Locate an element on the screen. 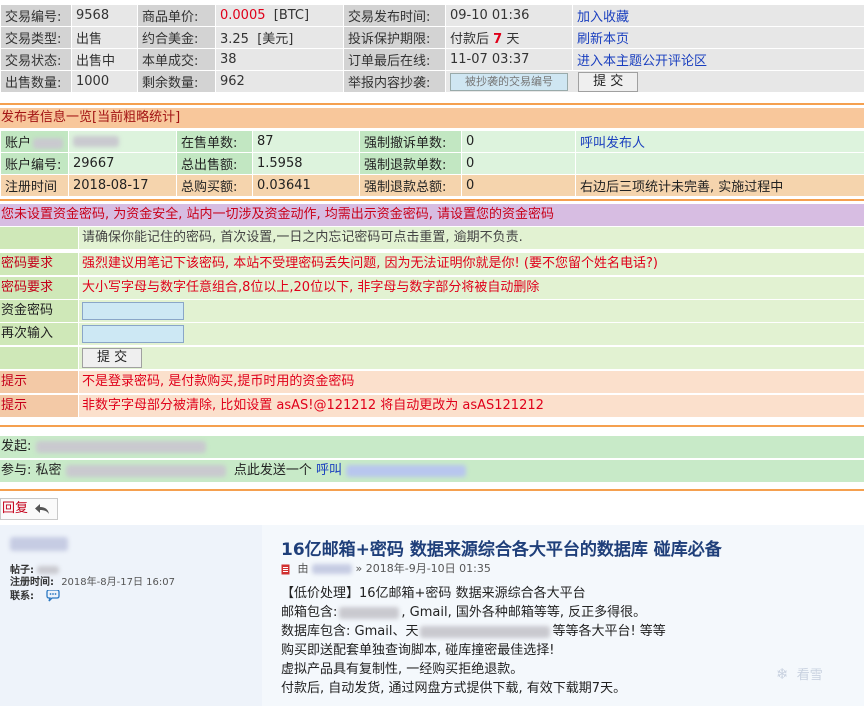 This screenshot has height=706, width=864. remaining-quantity-value: 962 is located at coordinates (279, 81).